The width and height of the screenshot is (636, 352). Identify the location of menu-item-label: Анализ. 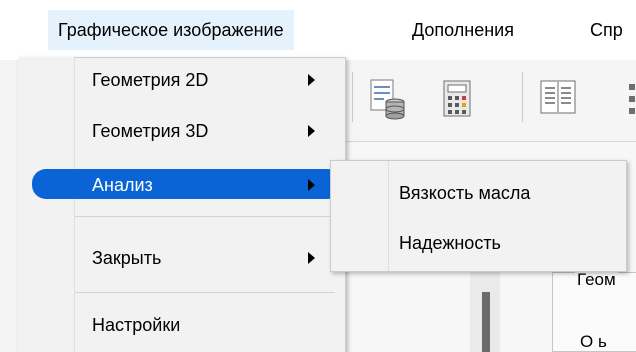
(122, 185).